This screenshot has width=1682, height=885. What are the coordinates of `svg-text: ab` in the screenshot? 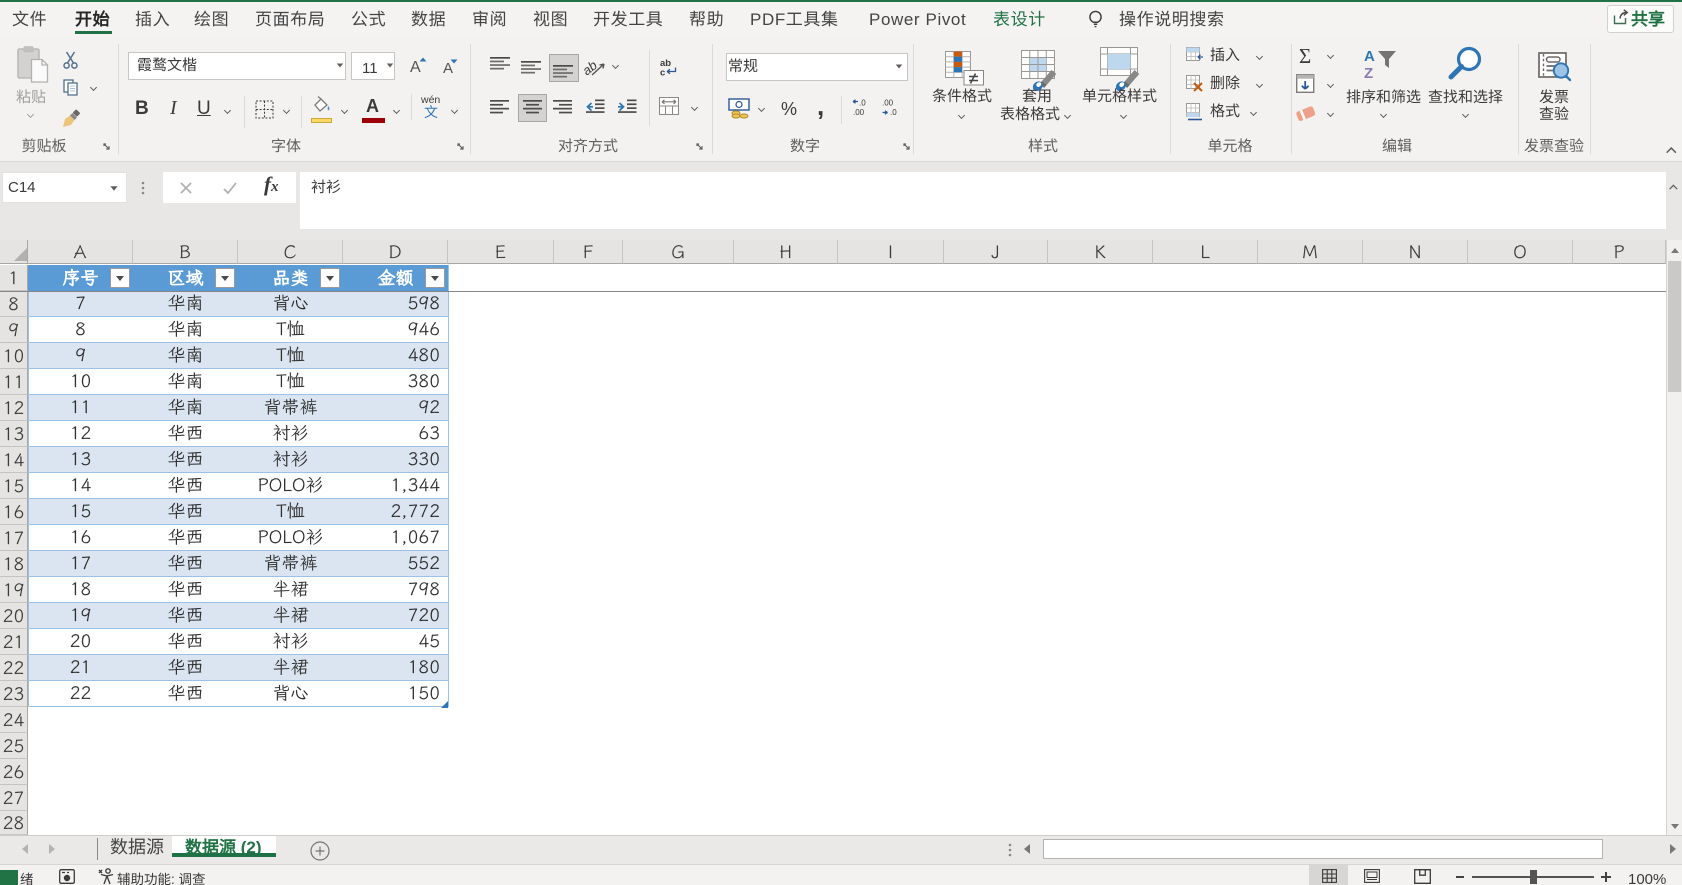 It's located at (588, 67).